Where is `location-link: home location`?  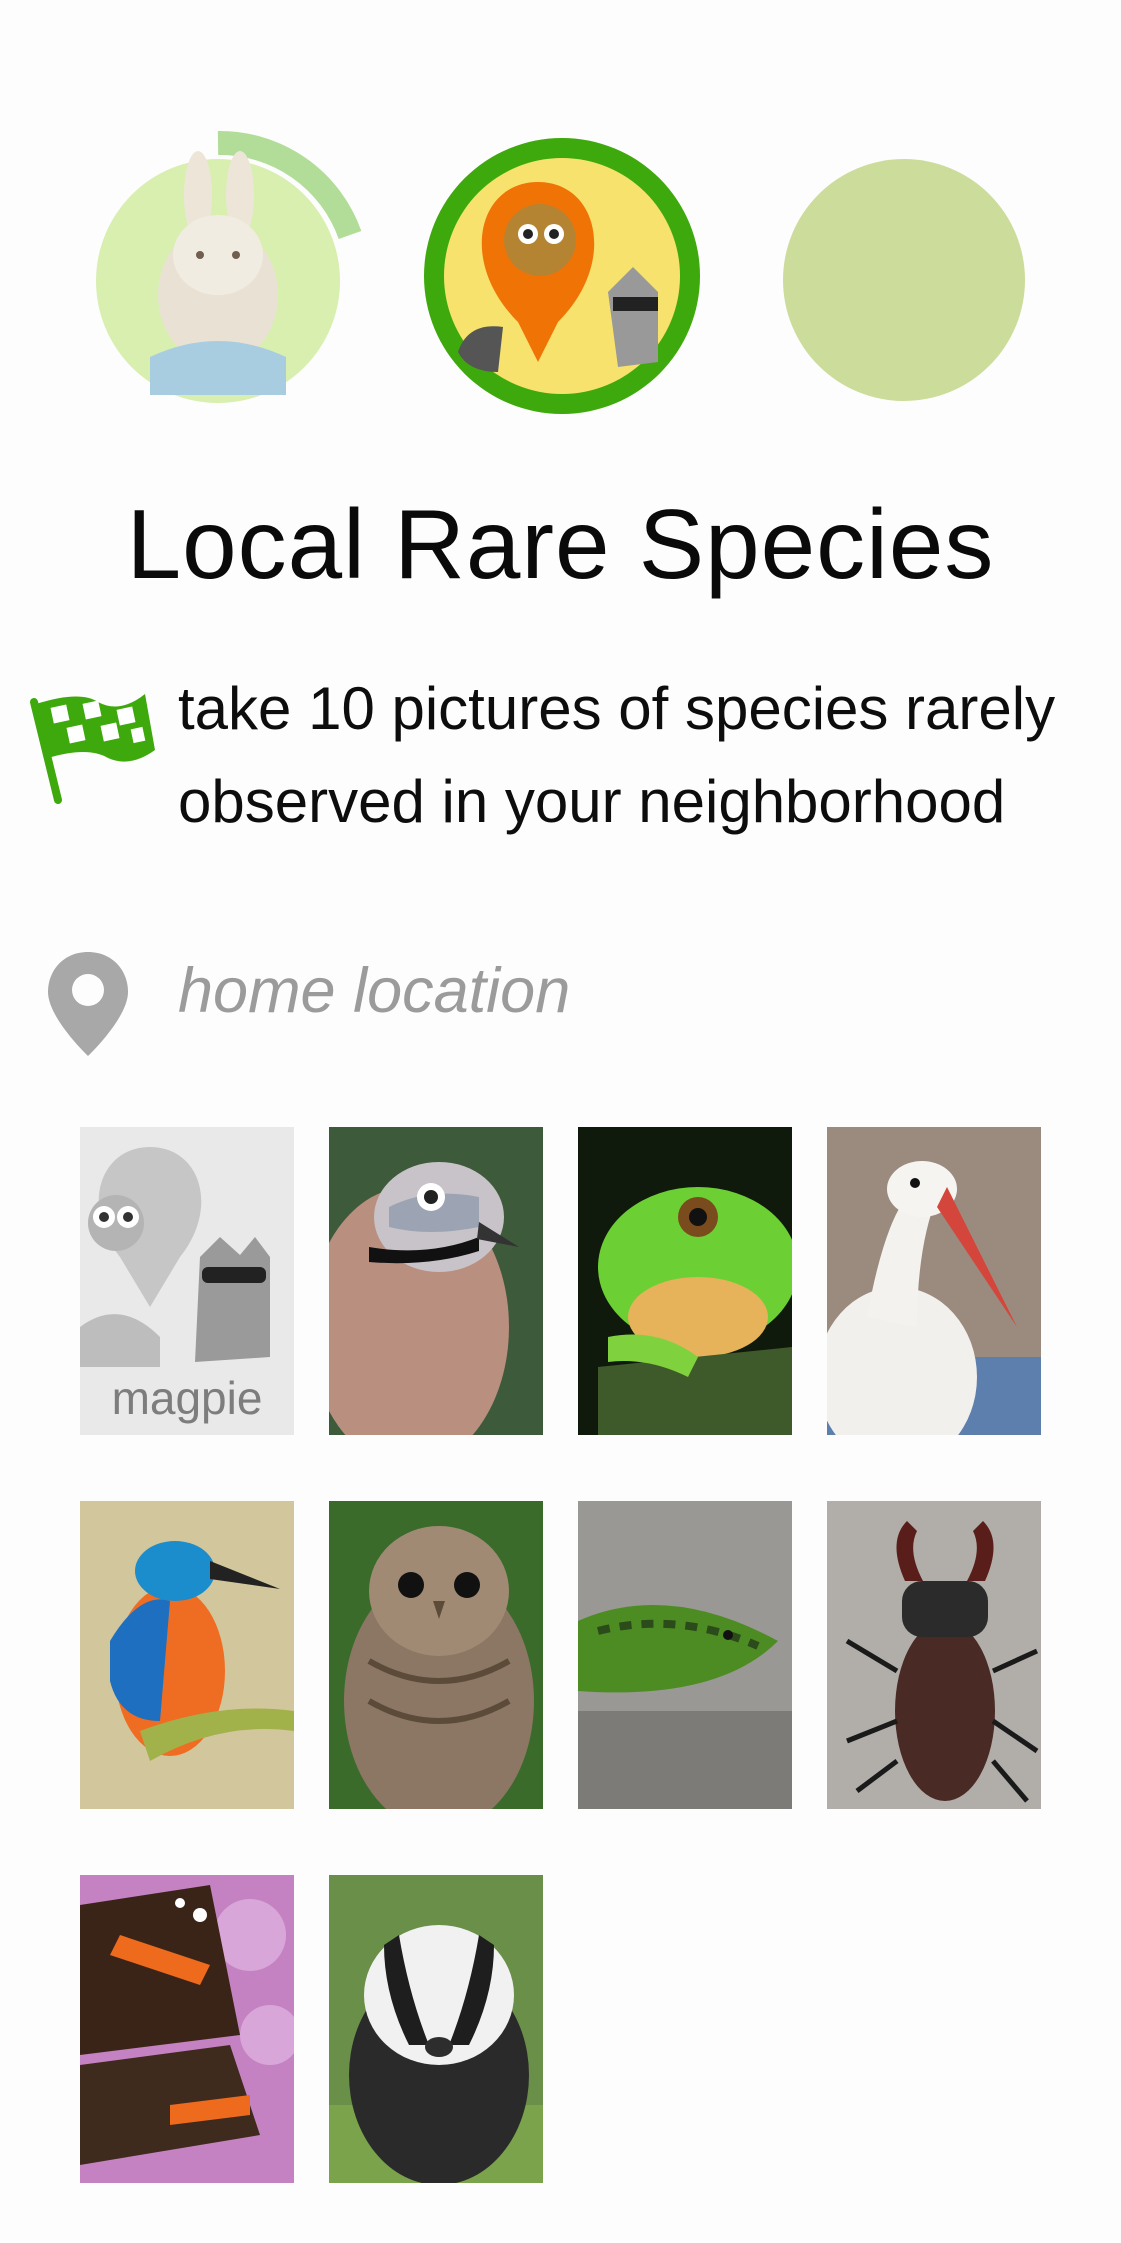
location-link: home location is located at coordinates (374, 991).